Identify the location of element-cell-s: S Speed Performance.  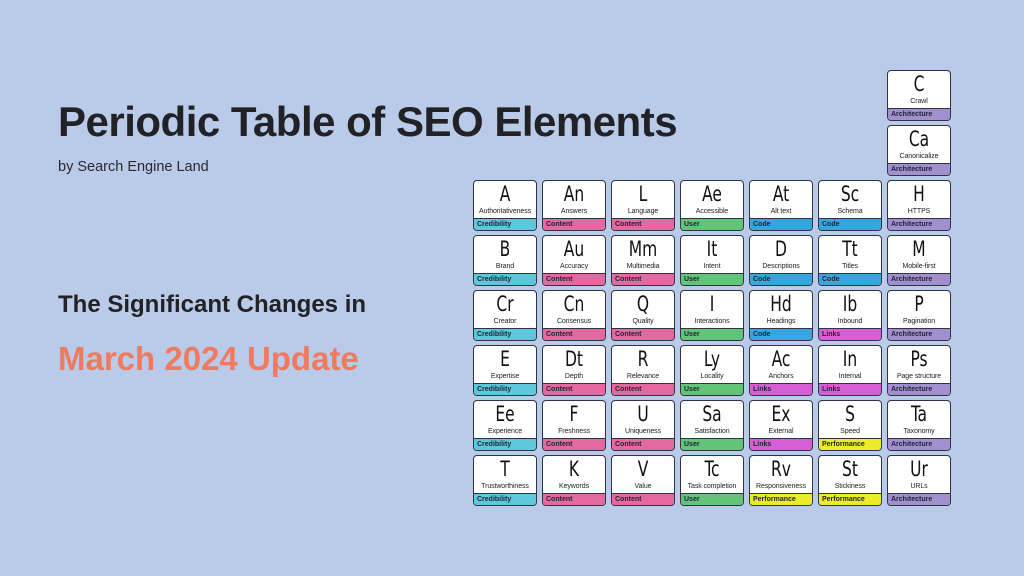
(850, 425).